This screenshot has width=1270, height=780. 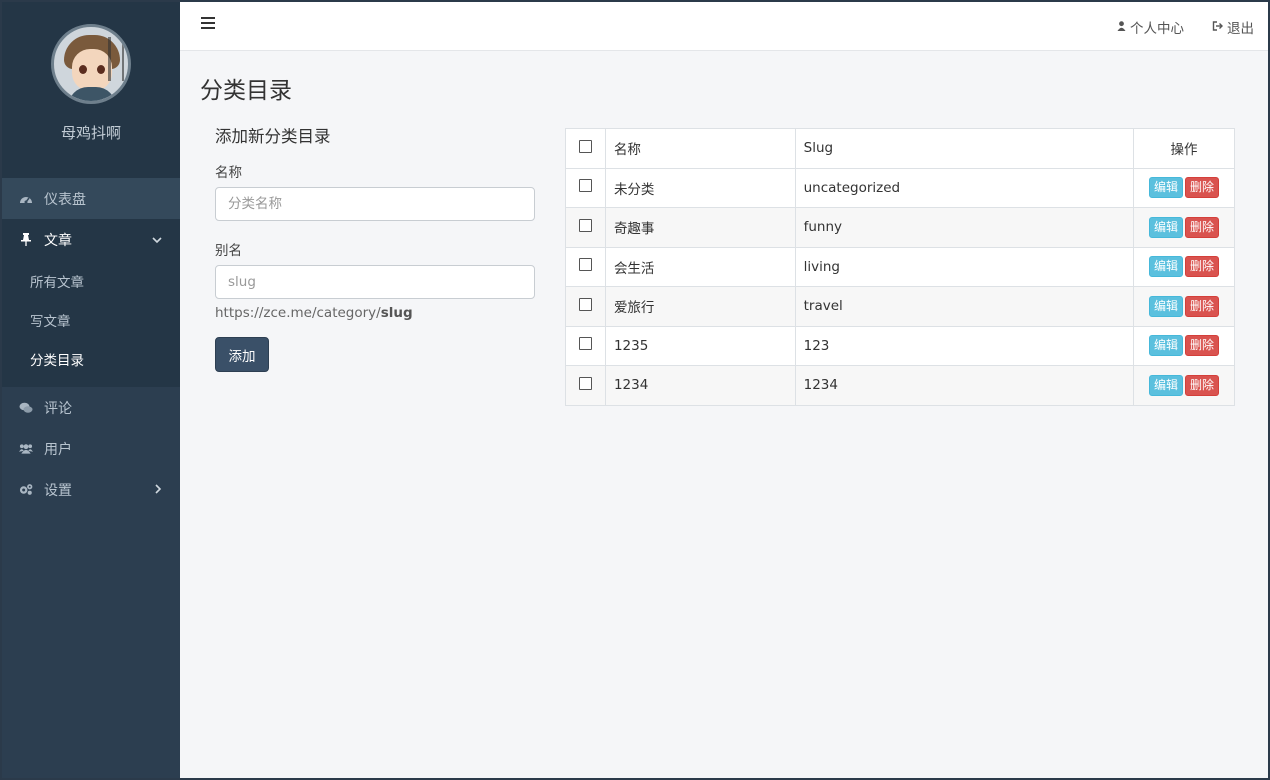 What do you see at coordinates (26, 489) in the screenshot?
I see `gears-icon` at bounding box center [26, 489].